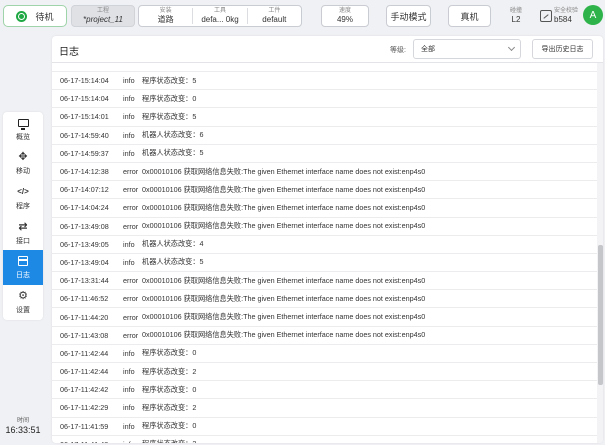  Describe the element at coordinates (173, 135) in the screenshot. I see `log-message: 机器人状态改变：6` at that location.